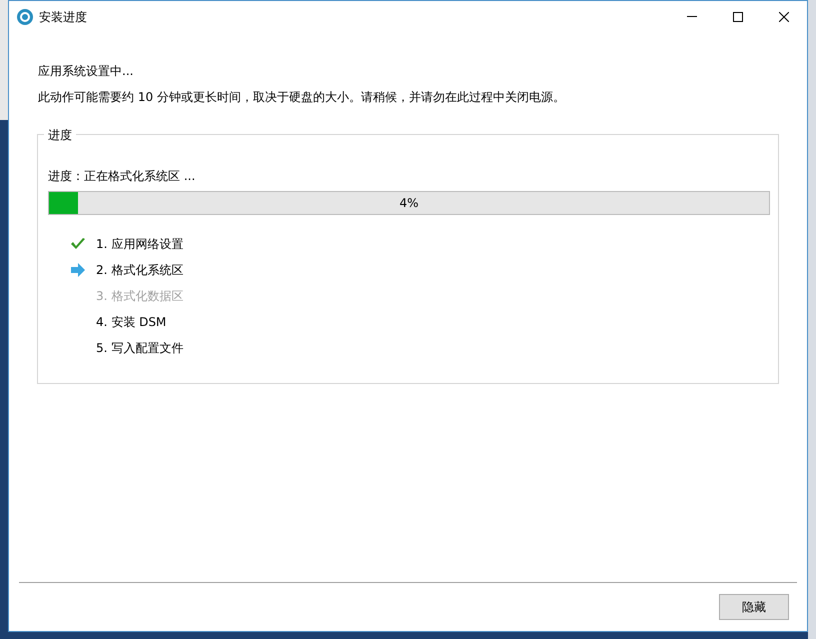 The image size is (816, 639). Describe the element at coordinates (754, 607) in the screenshot. I see `hide-button: 隐藏` at that location.